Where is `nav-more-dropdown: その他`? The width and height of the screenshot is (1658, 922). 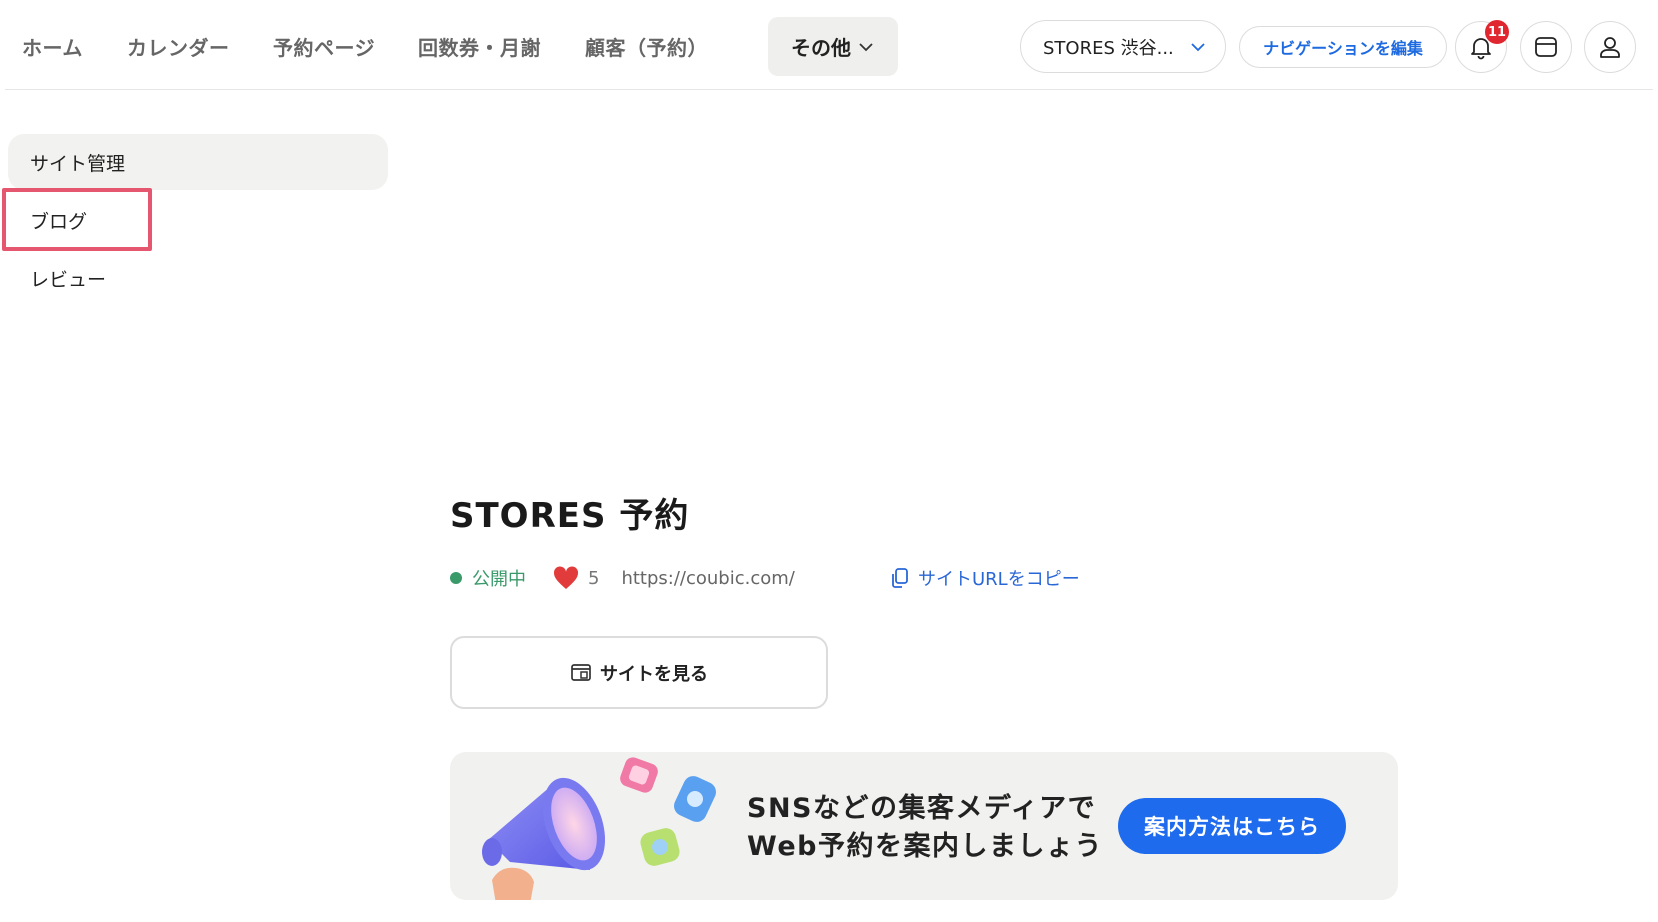
nav-more-dropdown: その他 is located at coordinates (833, 46).